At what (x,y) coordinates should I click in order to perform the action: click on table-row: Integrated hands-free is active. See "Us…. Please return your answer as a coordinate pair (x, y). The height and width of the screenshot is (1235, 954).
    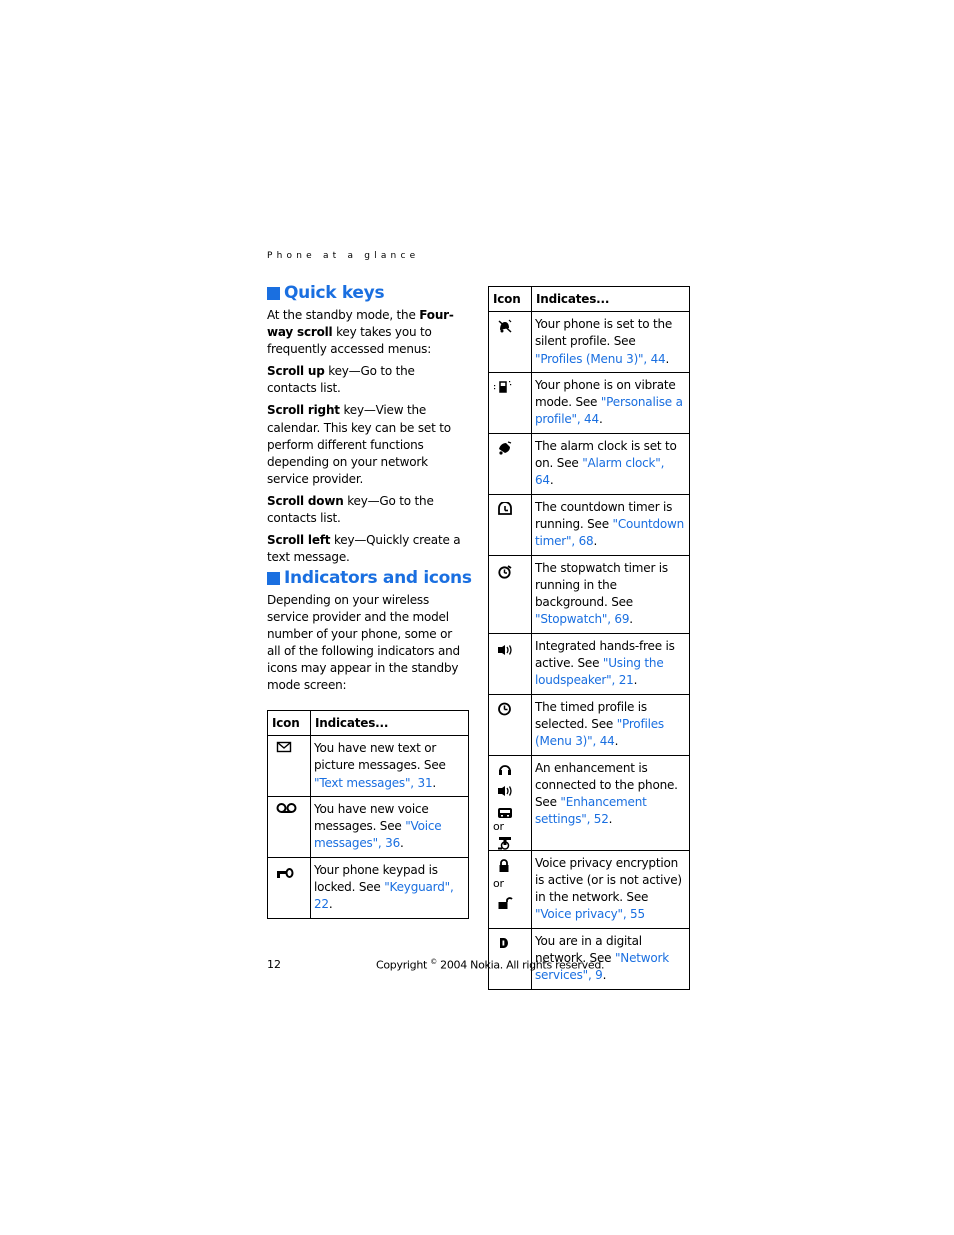
    Looking at the image, I should click on (589, 663).